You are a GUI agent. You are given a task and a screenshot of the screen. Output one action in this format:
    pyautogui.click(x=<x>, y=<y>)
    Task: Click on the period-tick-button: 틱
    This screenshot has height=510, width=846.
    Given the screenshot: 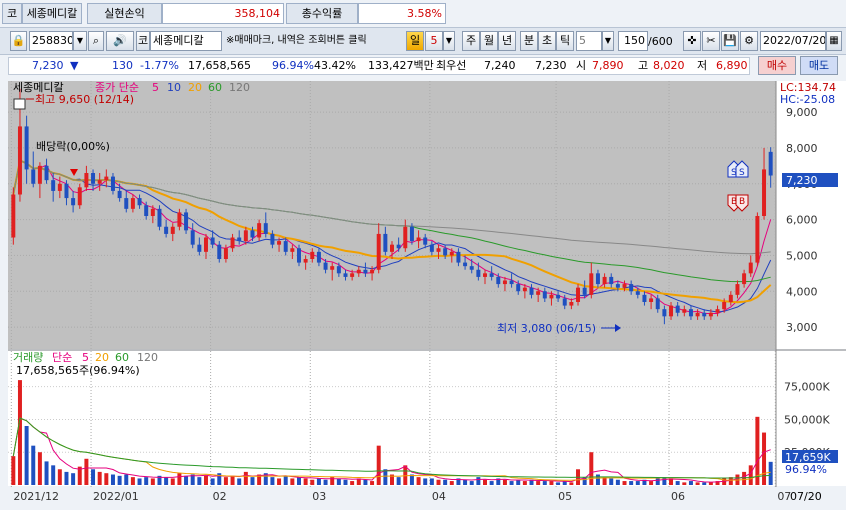 What is the action you would take?
    pyautogui.click(x=565, y=41)
    